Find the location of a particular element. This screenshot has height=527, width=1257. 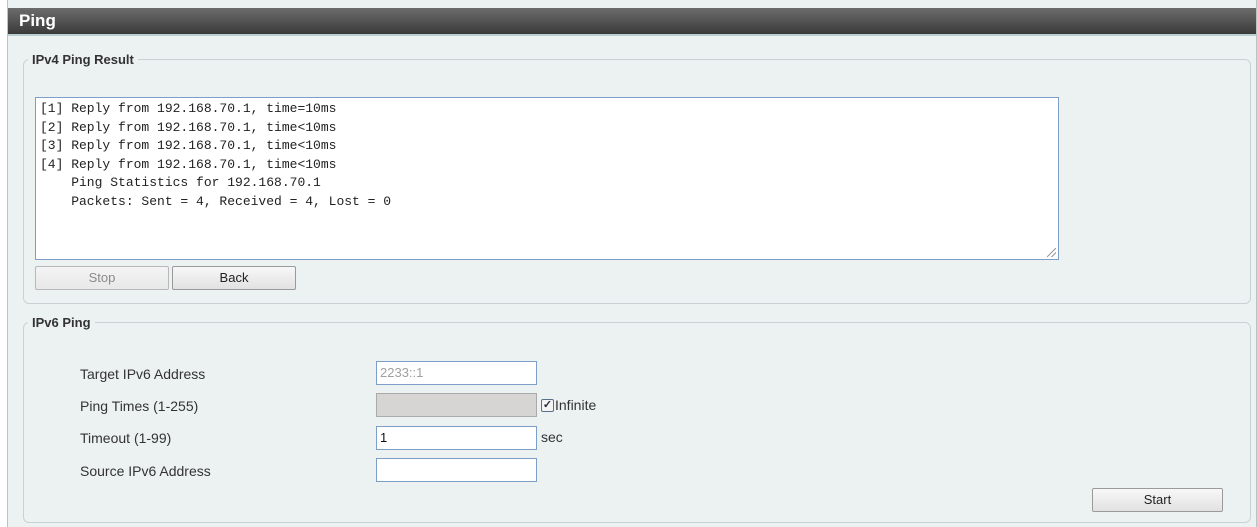

back-button: Back is located at coordinates (234, 278).